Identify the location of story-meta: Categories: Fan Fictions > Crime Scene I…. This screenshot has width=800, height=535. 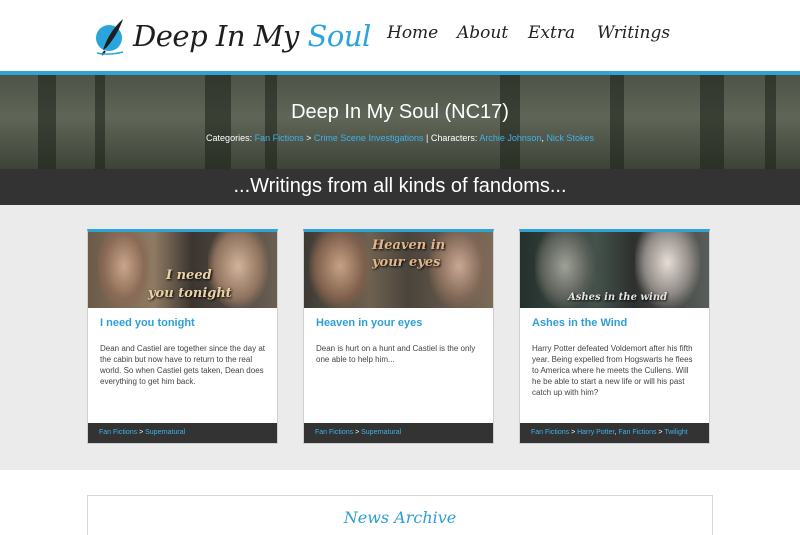
(400, 138).